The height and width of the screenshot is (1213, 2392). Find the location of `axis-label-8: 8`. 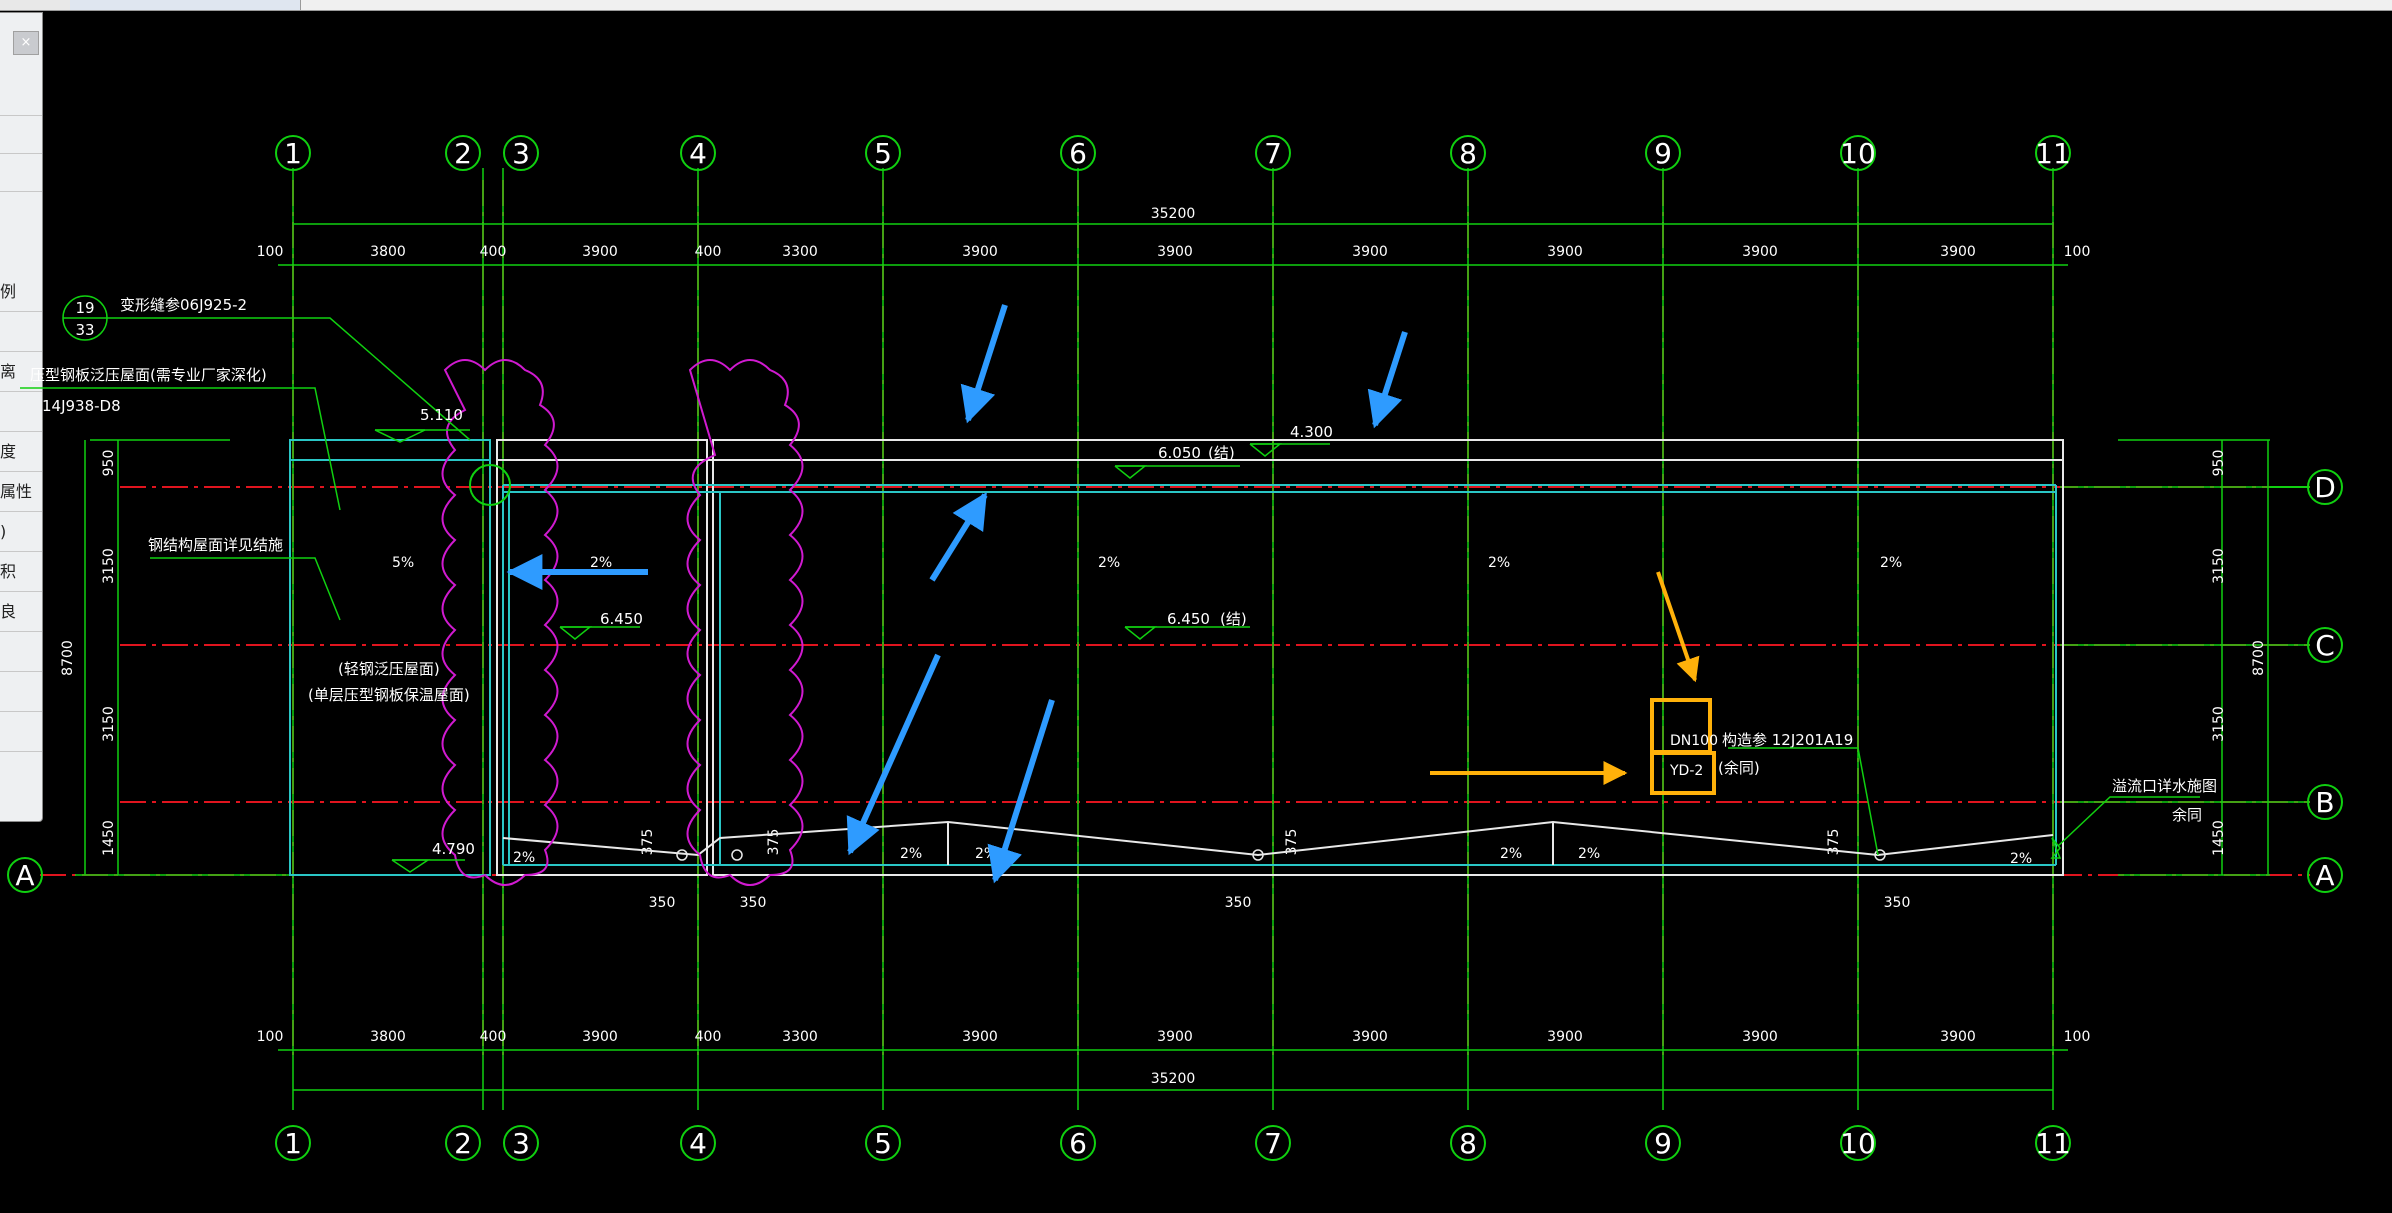

axis-label-8: 8 is located at coordinates (1468, 153).